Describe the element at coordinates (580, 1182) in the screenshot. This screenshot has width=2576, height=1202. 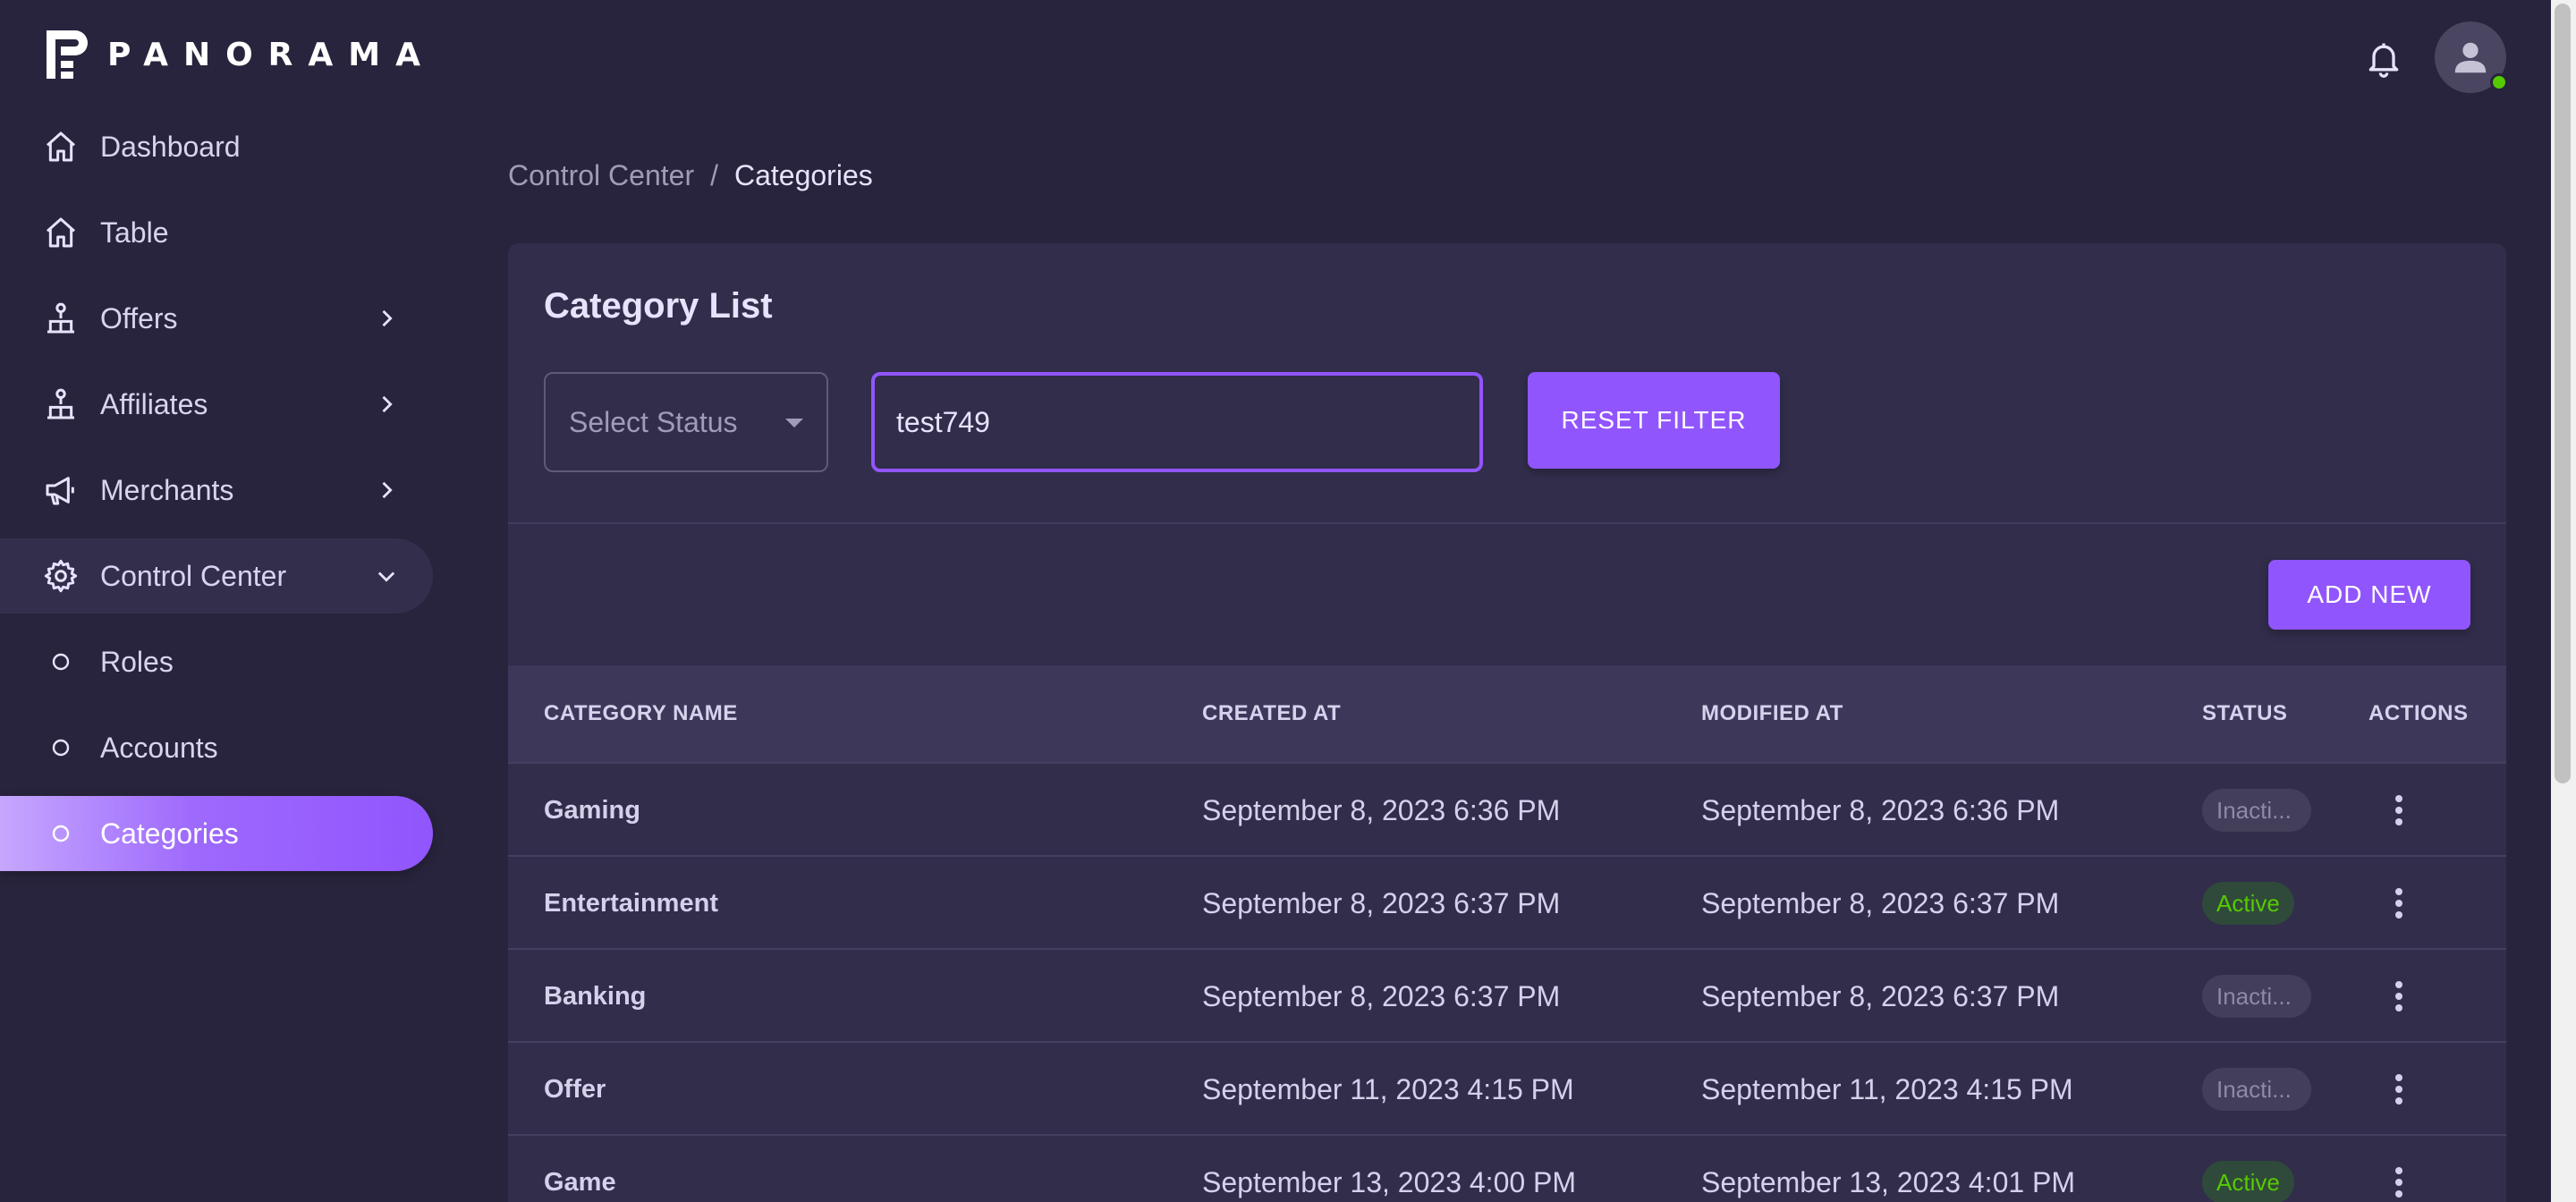
I see `category-name-cell: Game` at that location.